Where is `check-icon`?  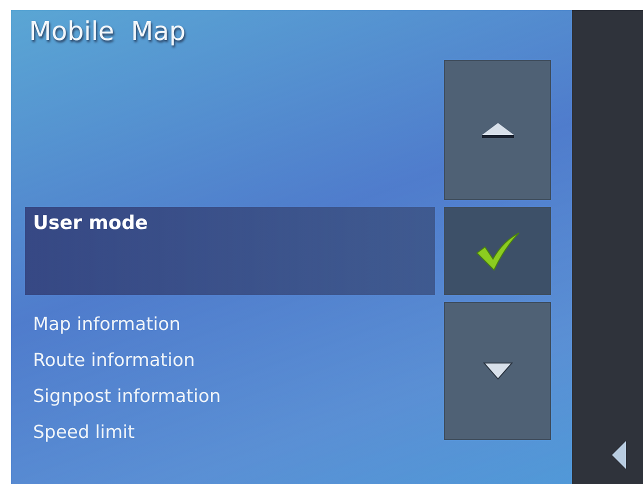
check-icon is located at coordinates (497, 251).